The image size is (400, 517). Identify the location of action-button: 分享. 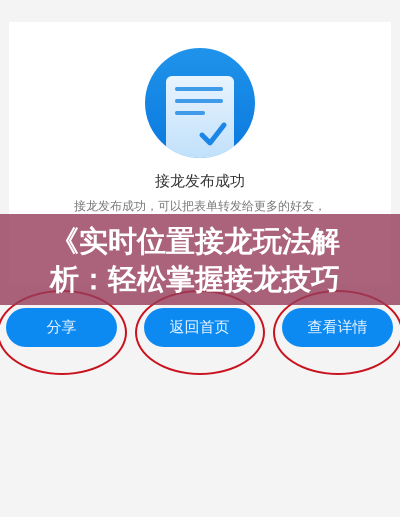
(61, 327).